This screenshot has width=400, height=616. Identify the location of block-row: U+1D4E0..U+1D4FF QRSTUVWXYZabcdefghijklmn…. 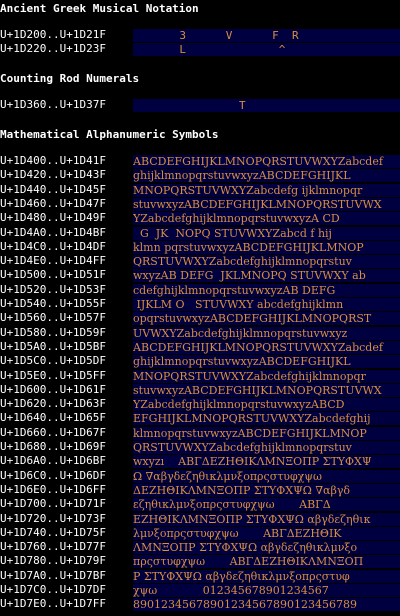
(200, 261).